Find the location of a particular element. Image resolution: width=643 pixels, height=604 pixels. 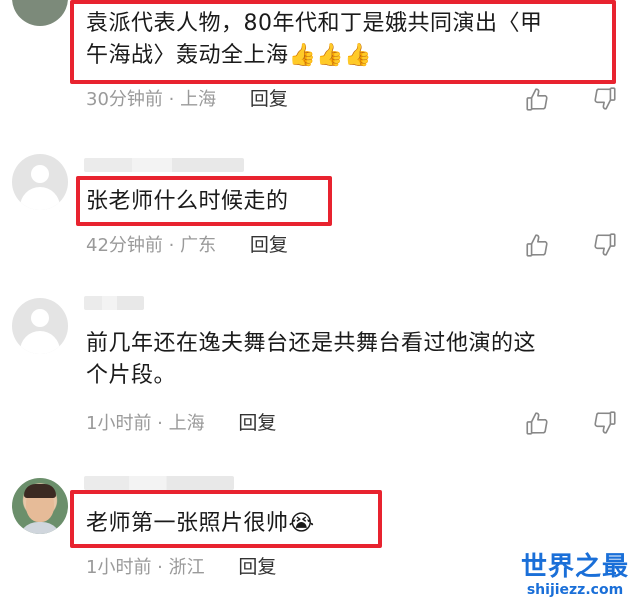

comment-text-line: 老师第一张照片很帅 is located at coordinates (187, 523).